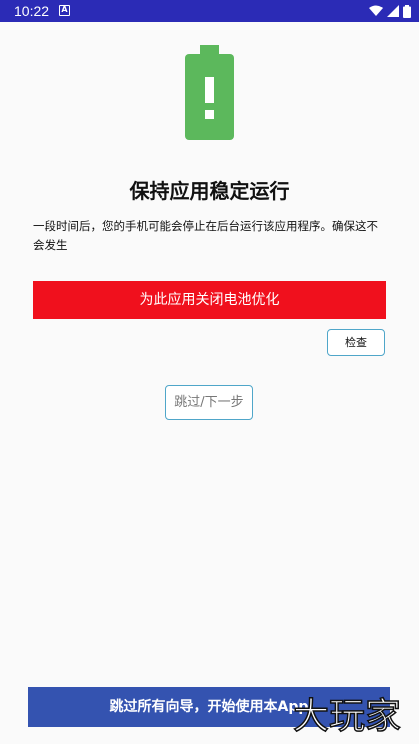 The image size is (419, 744). Describe the element at coordinates (209, 191) in the screenshot. I see `page-title: 保持应用稳定运行` at that location.